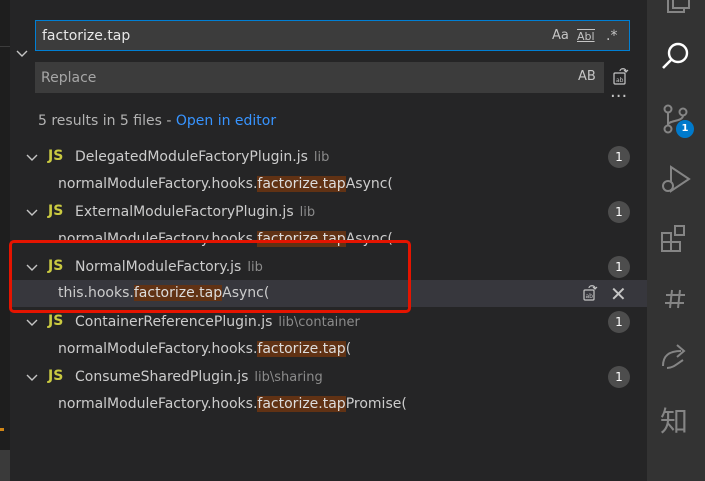 This screenshot has height=481, width=705. Describe the element at coordinates (618, 294) in the screenshot. I see `dismiss-match-icon: ✕` at that location.